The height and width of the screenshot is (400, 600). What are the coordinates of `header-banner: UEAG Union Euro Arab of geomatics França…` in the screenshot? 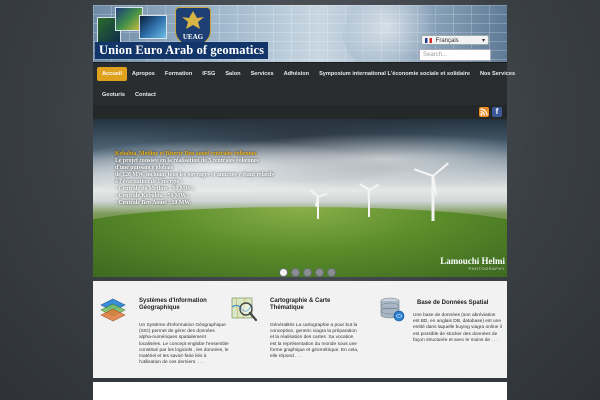 It's located at (300, 33).